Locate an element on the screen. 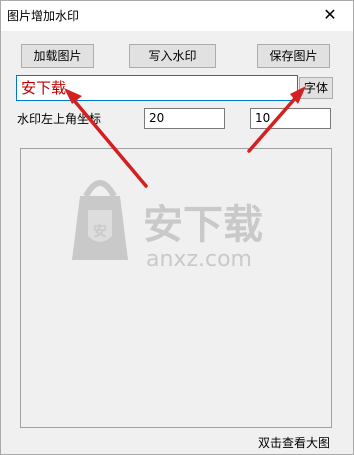 The image size is (354, 455). y-coordinate-input: 10 is located at coordinates (290, 118).